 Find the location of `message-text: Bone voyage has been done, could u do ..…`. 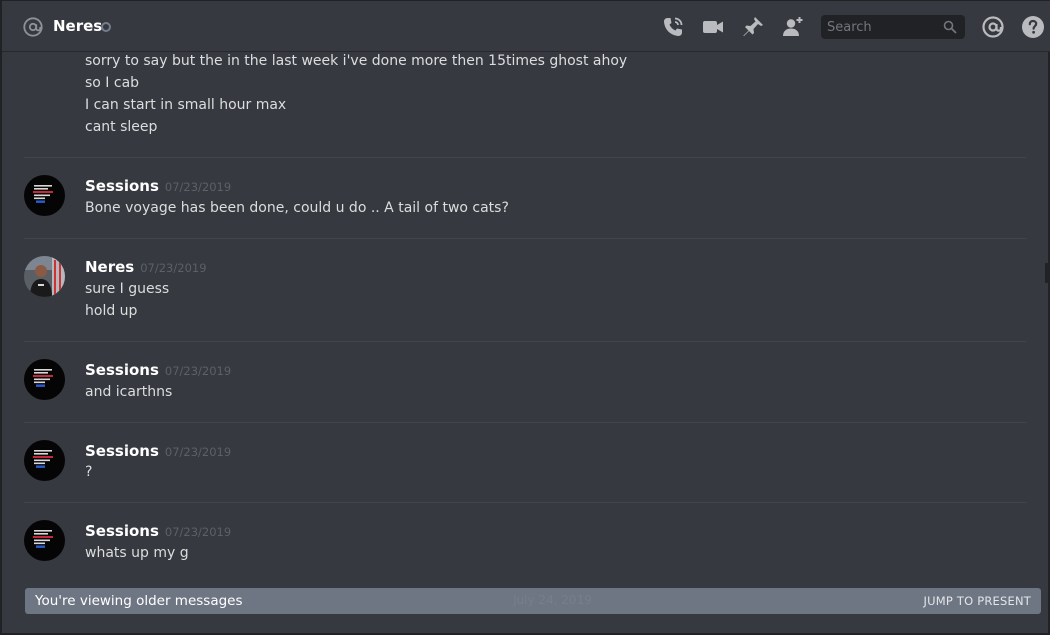

message-text: Bone voyage has been done, could u do ..… is located at coordinates (297, 208).